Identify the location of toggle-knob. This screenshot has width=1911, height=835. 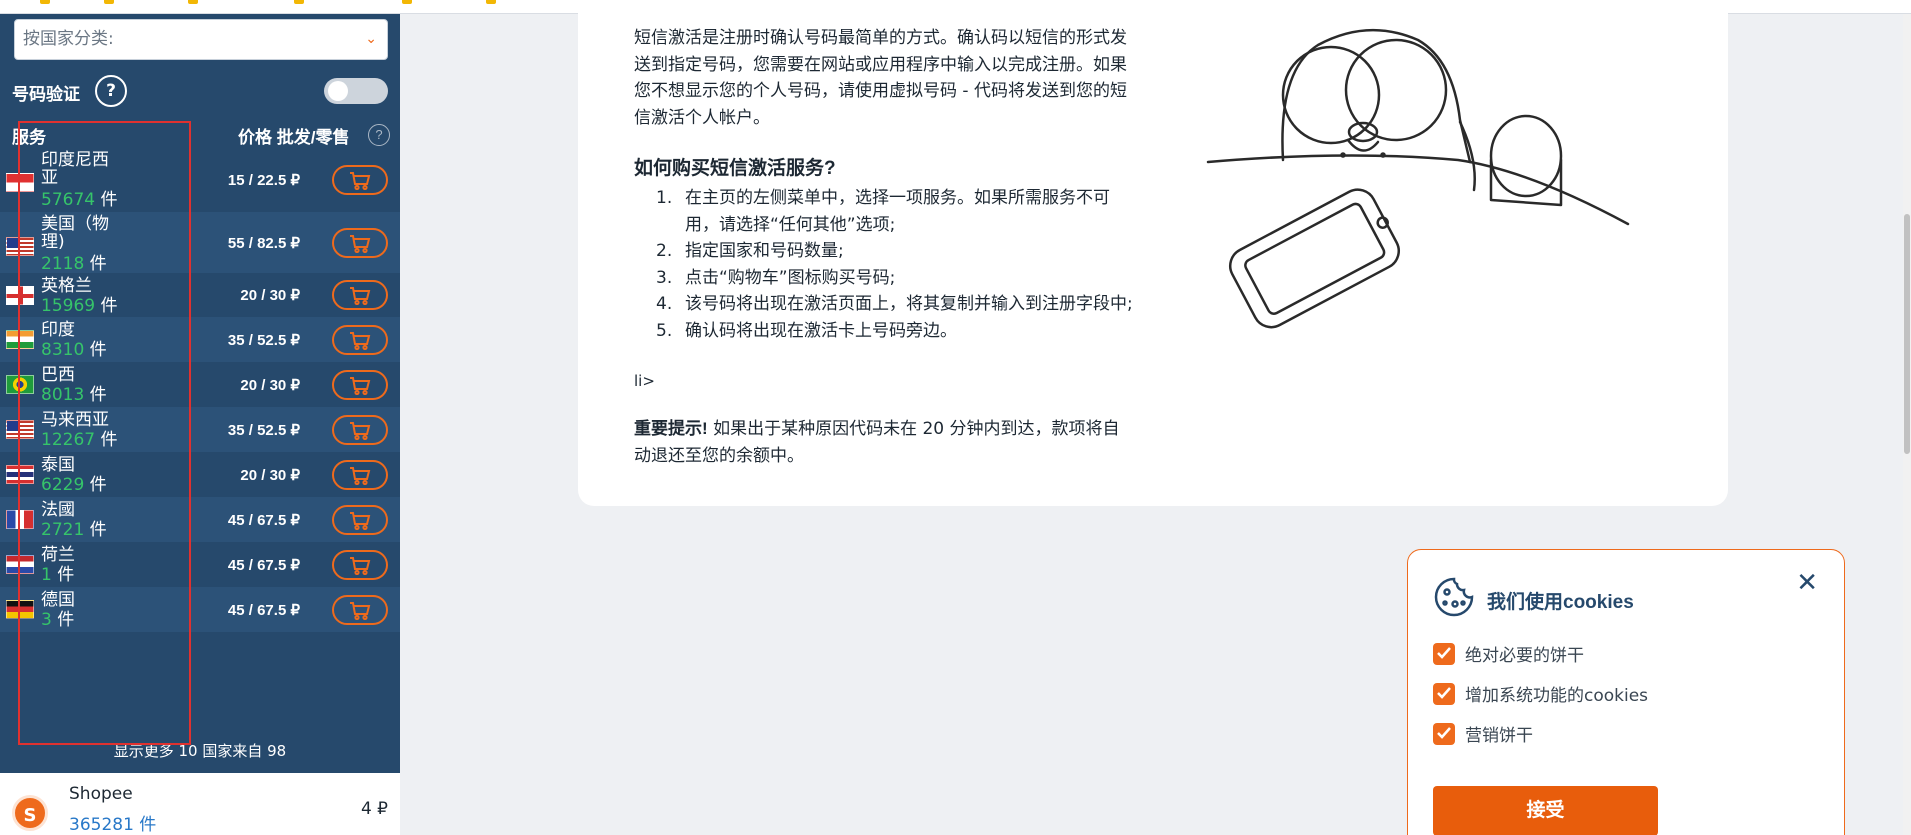
(338, 91).